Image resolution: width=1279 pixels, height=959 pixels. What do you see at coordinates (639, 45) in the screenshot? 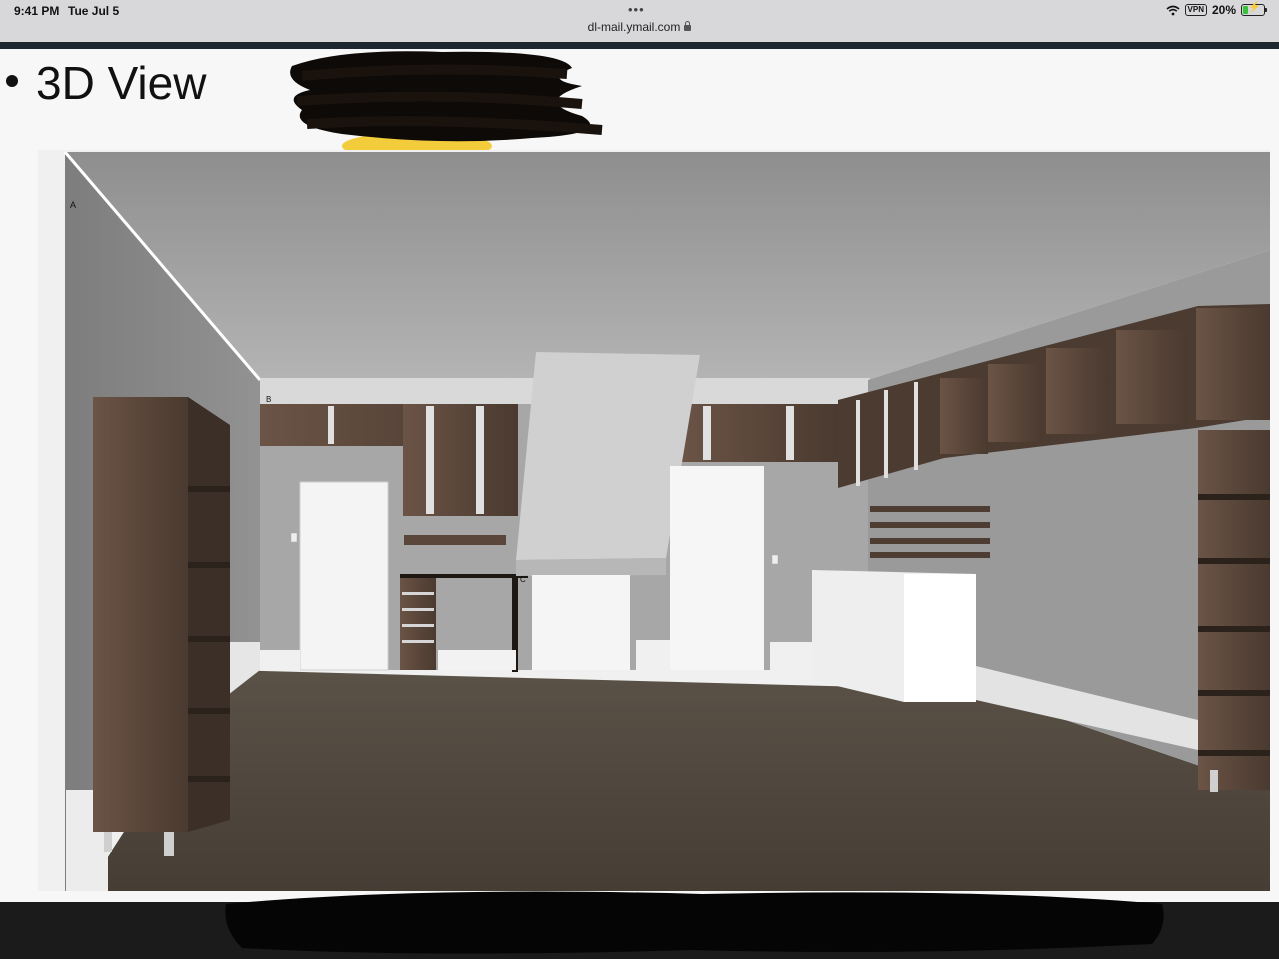
I see `browser-divider` at bounding box center [639, 45].